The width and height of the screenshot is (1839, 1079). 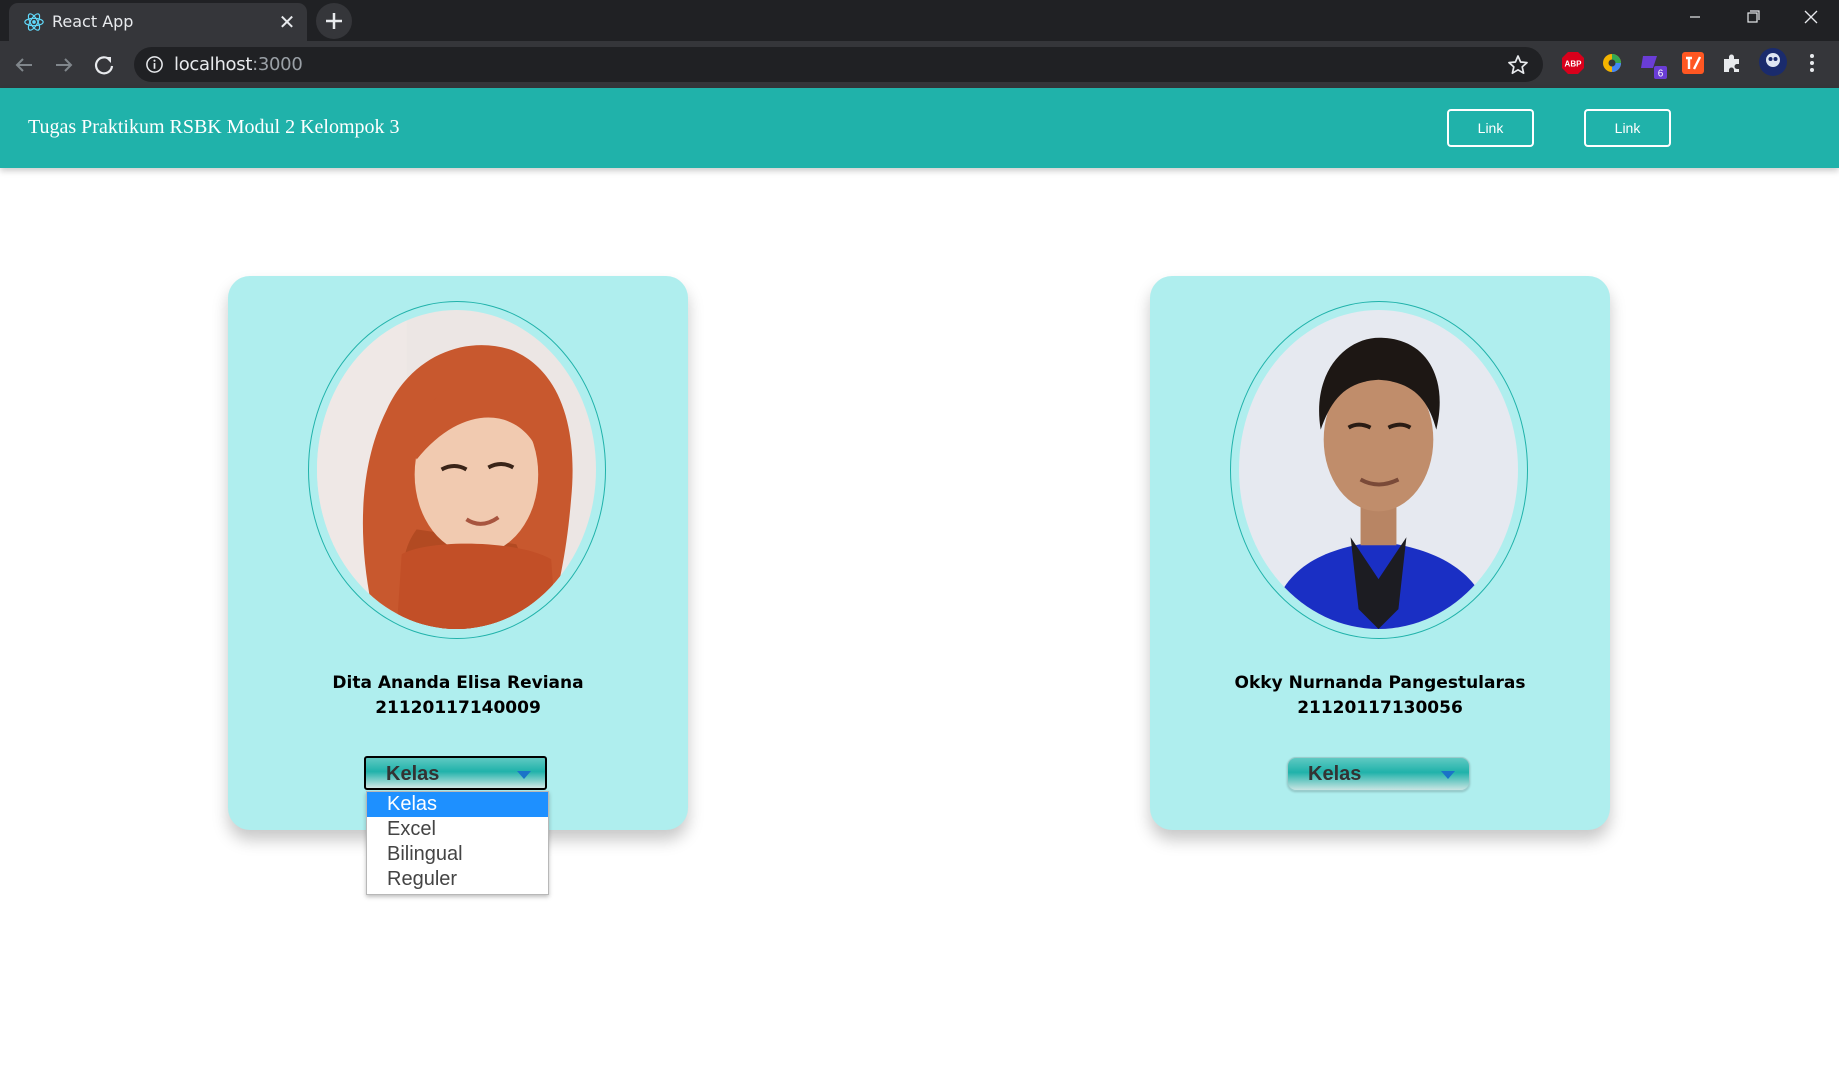 What do you see at coordinates (458, 708) in the screenshot?
I see `member-nim: 21120117140009` at bounding box center [458, 708].